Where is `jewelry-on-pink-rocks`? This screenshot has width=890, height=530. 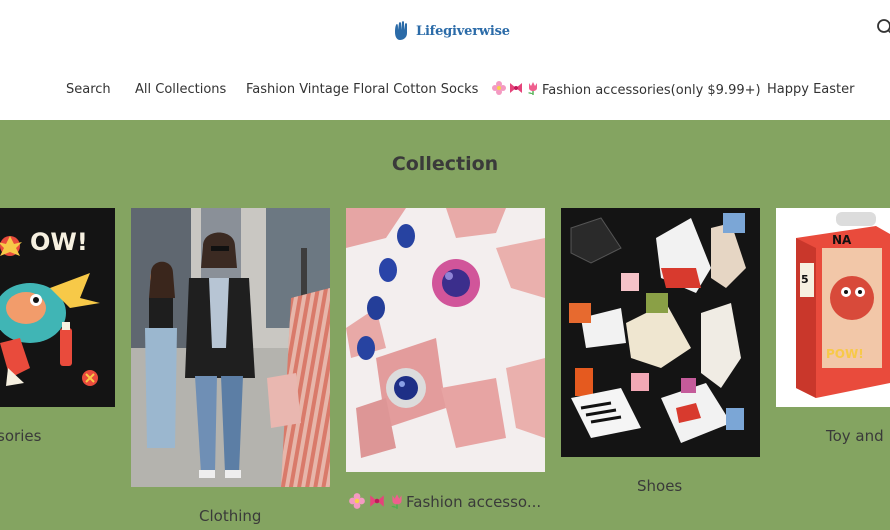
jewelry-on-pink-rocks is located at coordinates (445, 340).